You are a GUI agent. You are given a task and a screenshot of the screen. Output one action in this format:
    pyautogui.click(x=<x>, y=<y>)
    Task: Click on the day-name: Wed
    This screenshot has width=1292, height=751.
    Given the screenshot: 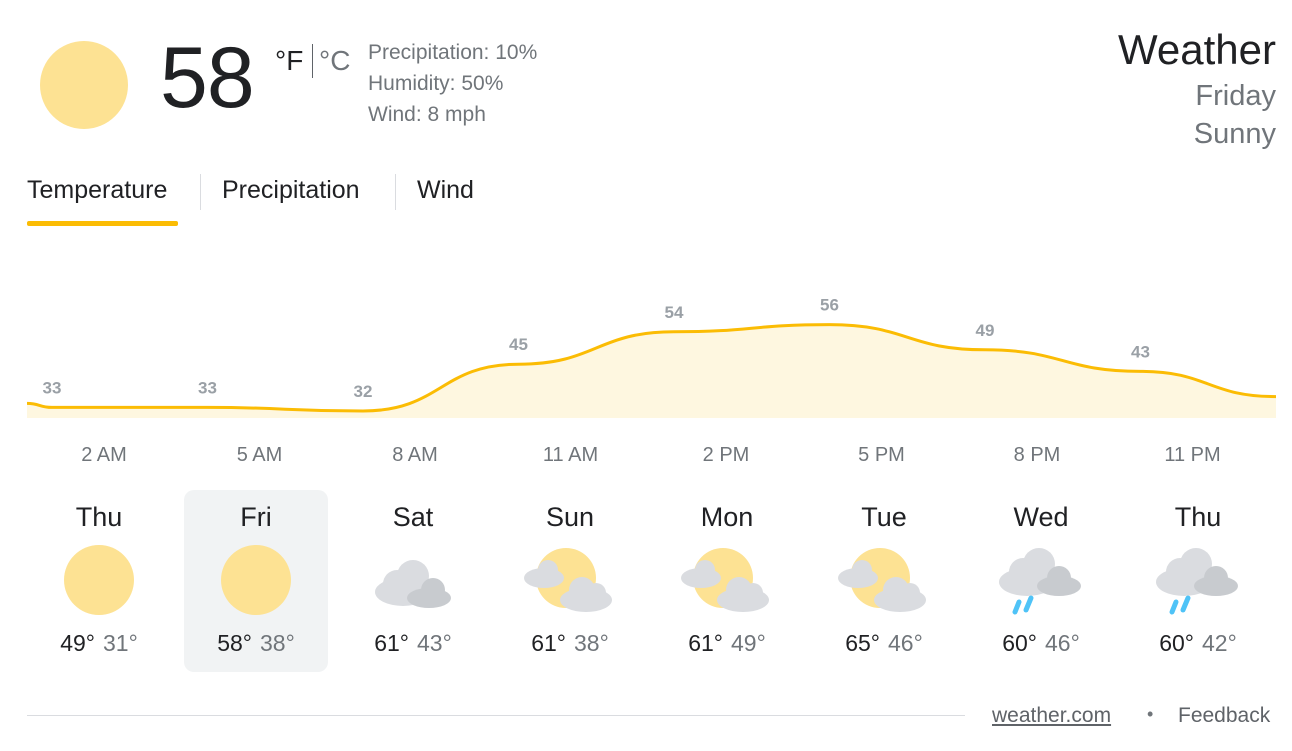 What is the action you would take?
    pyautogui.click(x=1041, y=517)
    